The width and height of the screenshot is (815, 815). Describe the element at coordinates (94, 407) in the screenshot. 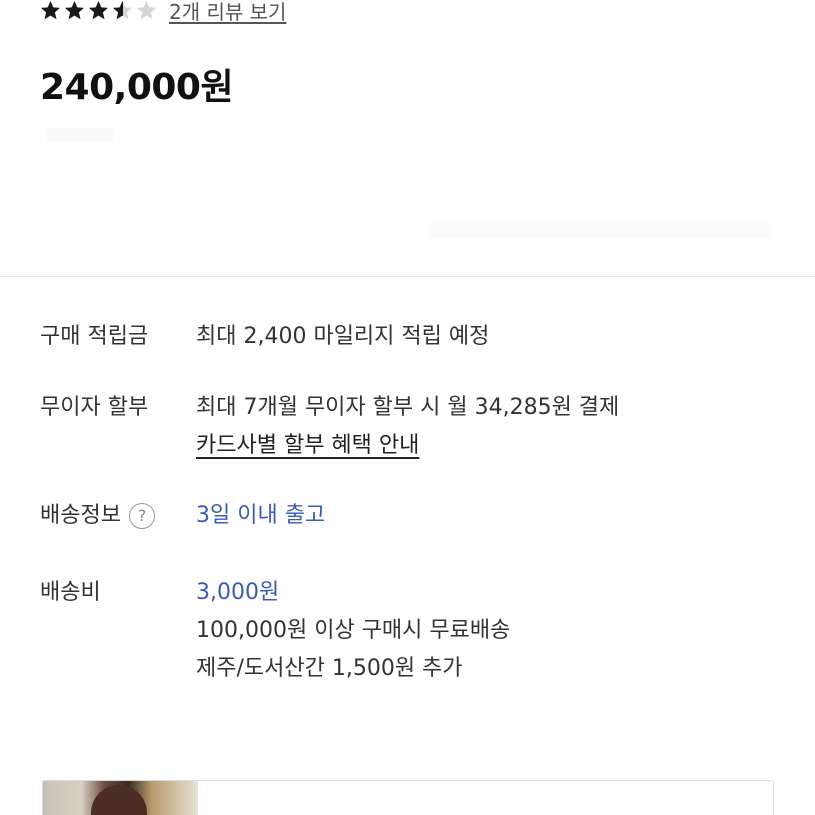

I see `installment-label: 무이자 할부` at that location.